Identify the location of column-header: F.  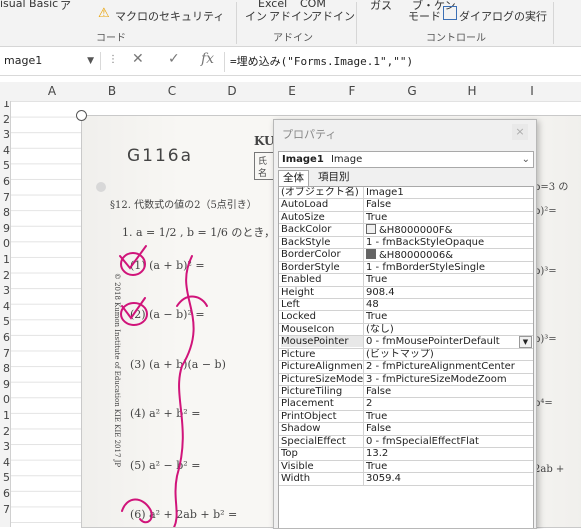
(352, 91).